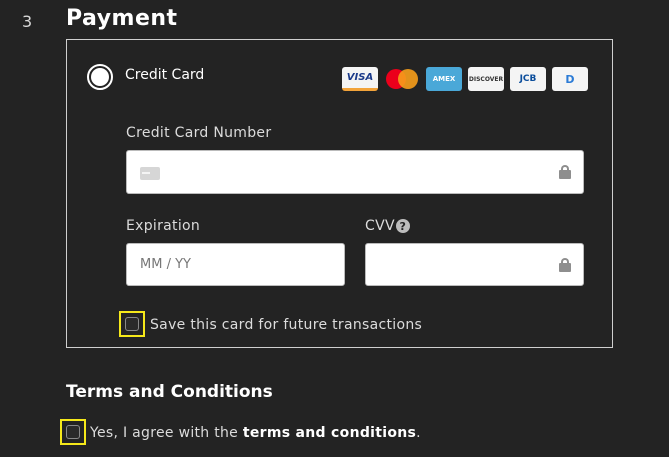  Describe the element at coordinates (486, 79) in the screenshot. I see `discover-icon: DISCOVER` at that location.